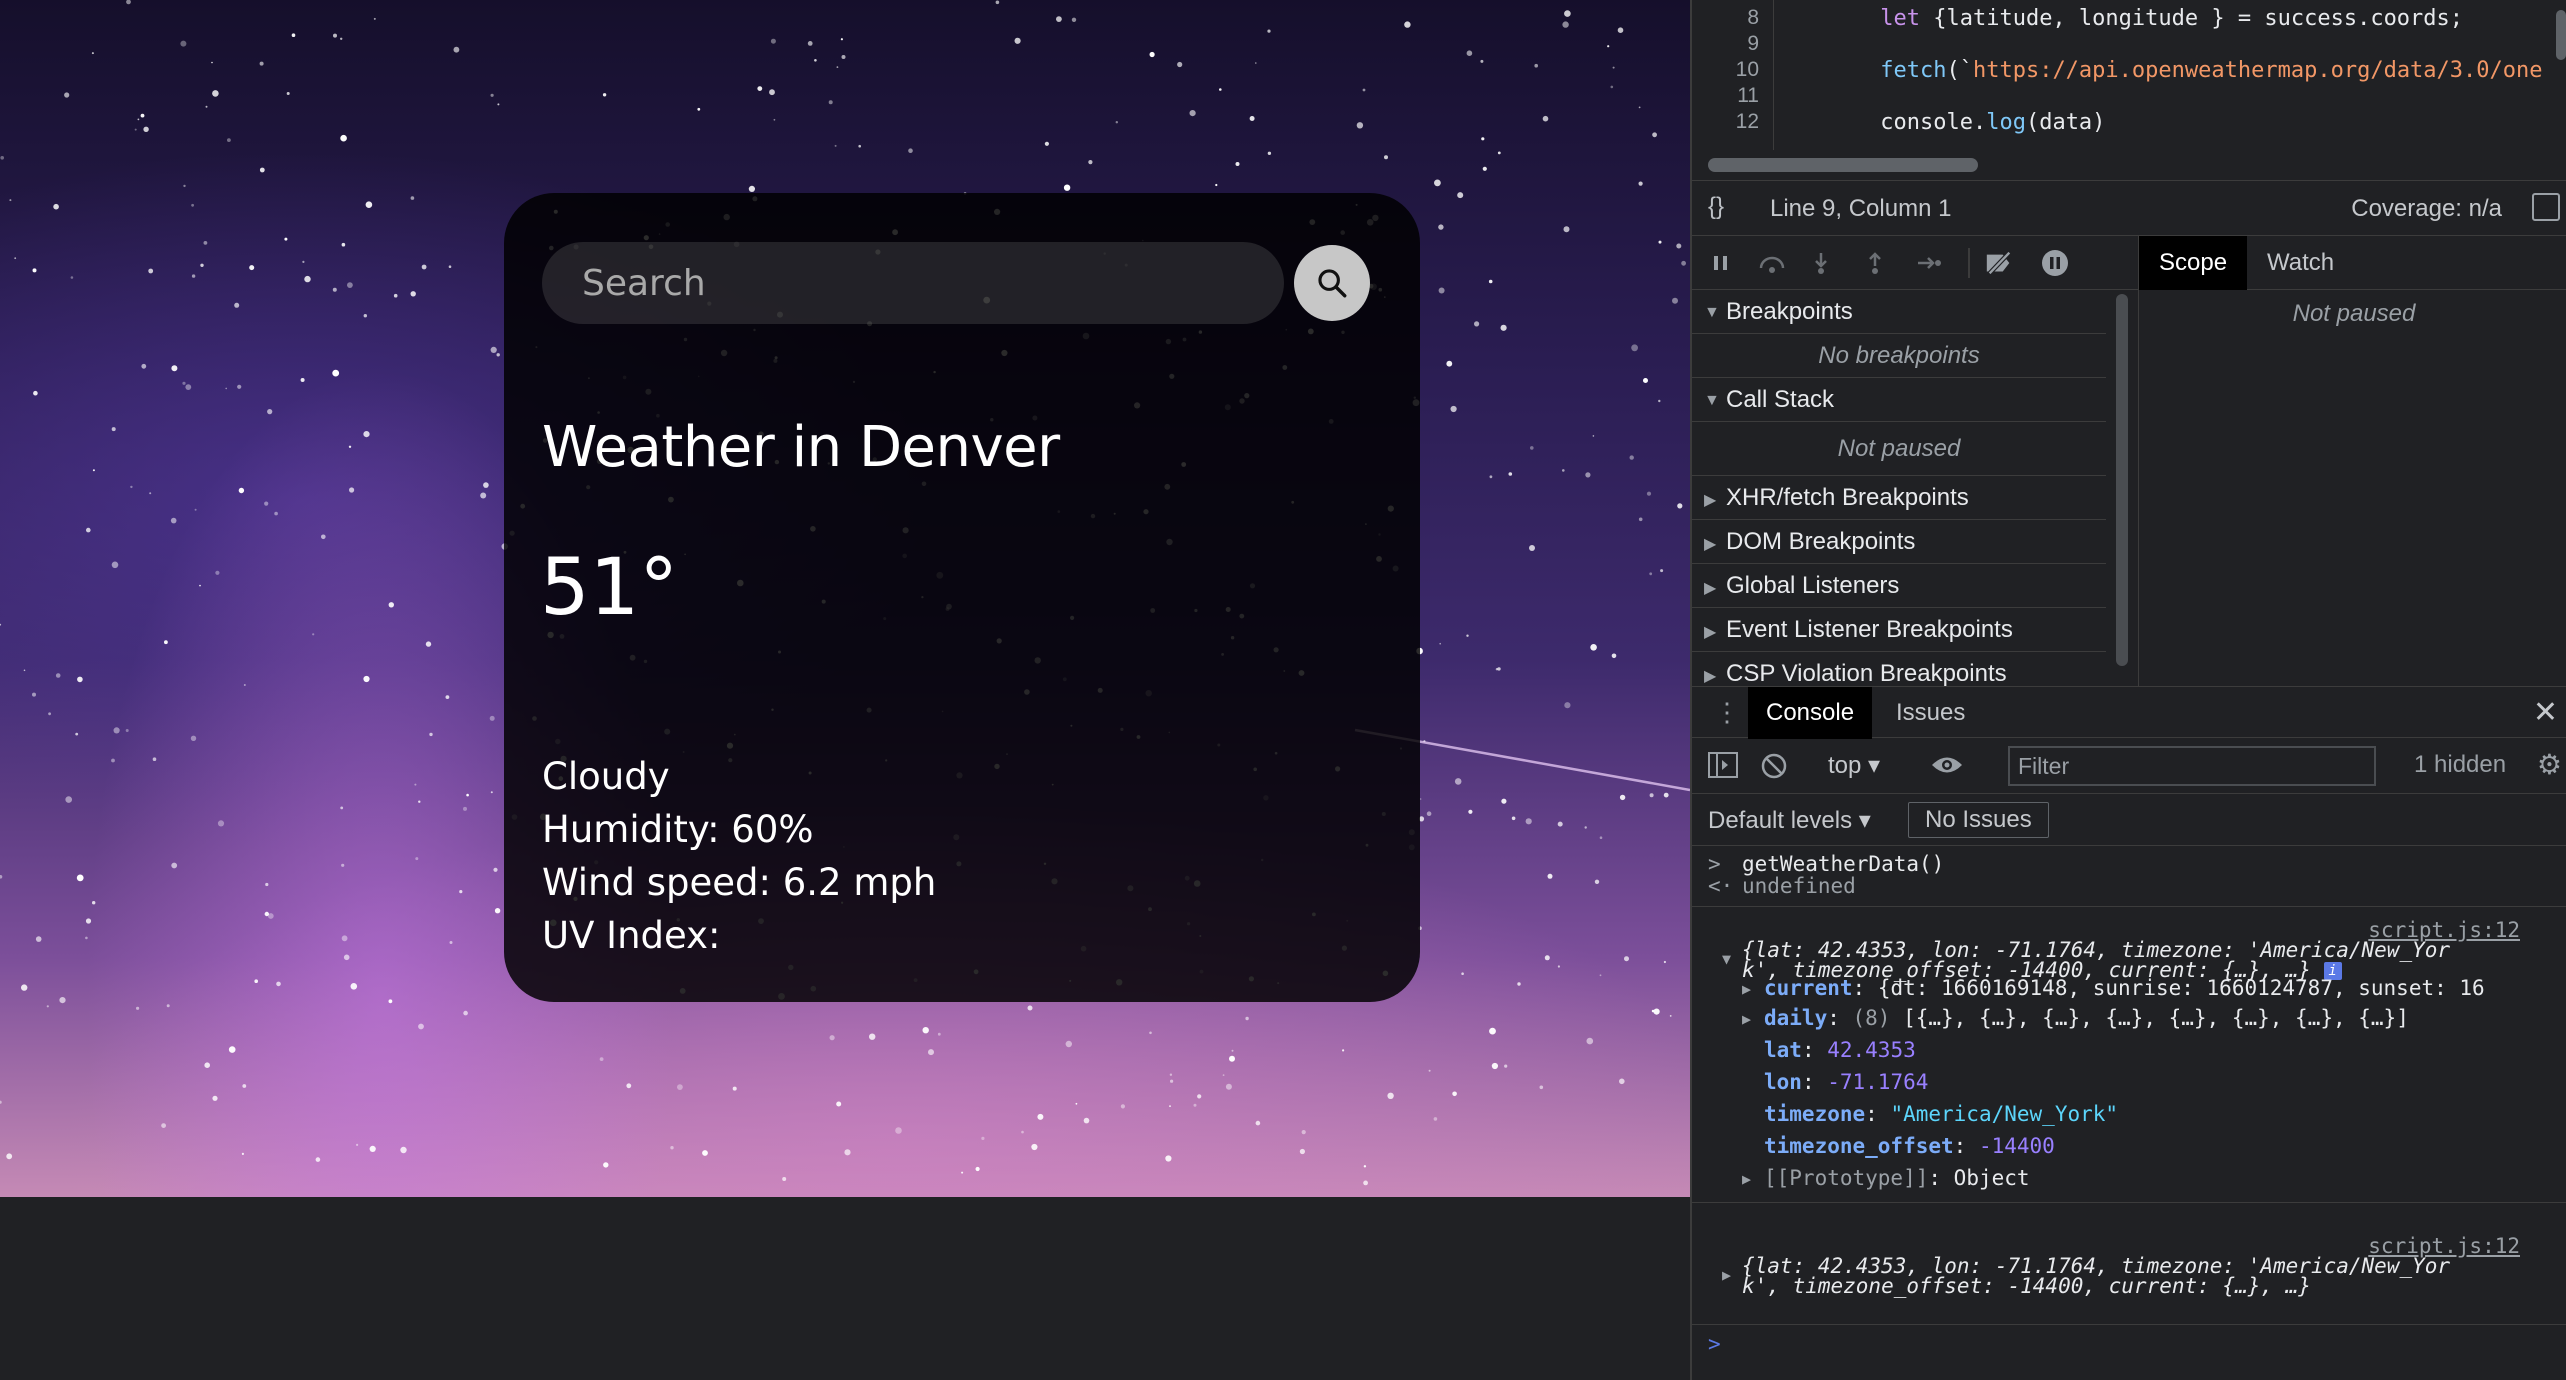 This screenshot has height=1380, width=2566. I want to click on section-global-listeners: ▶ Global Listeners, so click(1899, 586).